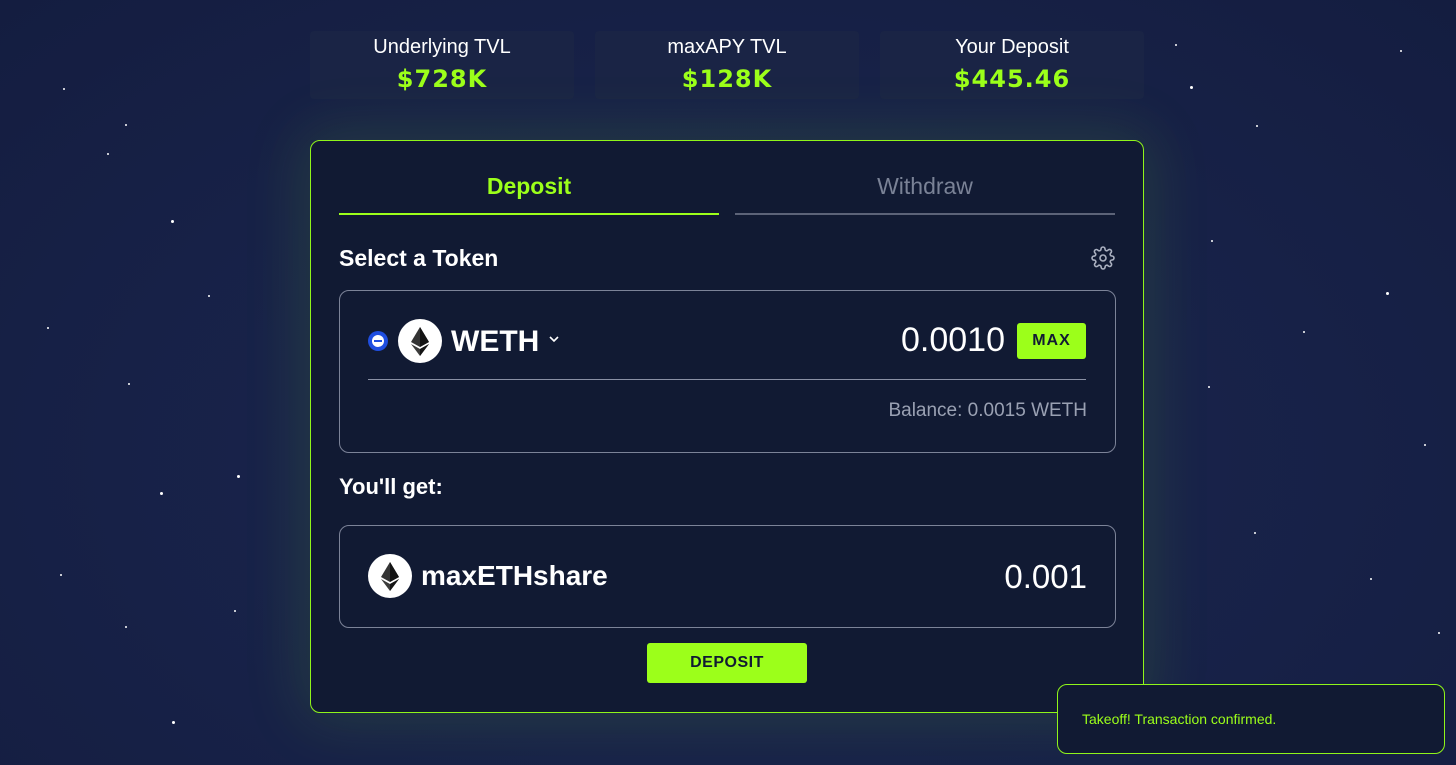 Image resolution: width=1456 pixels, height=765 pixels. Describe the element at coordinates (1012, 79) in the screenshot. I see `stat-value: $445.46` at that location.